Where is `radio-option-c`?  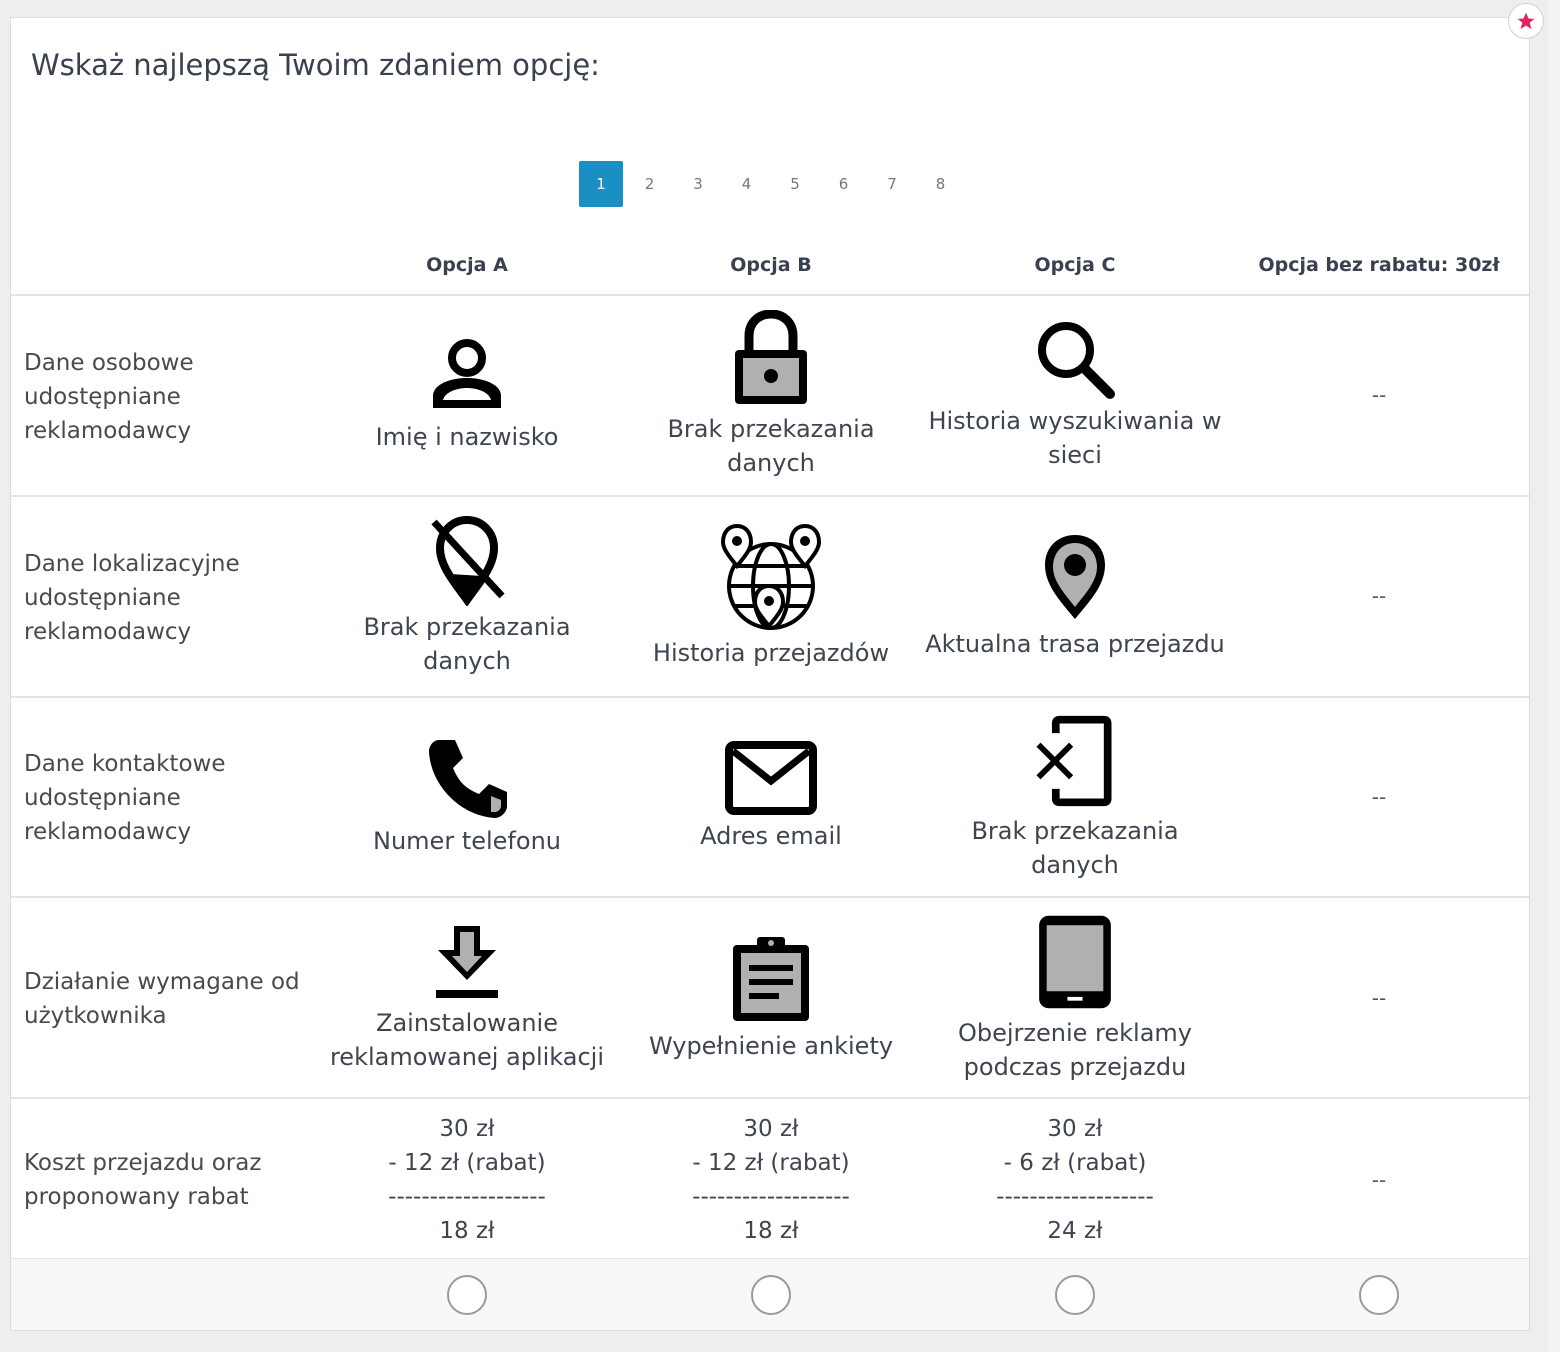 radio-option-c is located at coordinates (1075, 1295).